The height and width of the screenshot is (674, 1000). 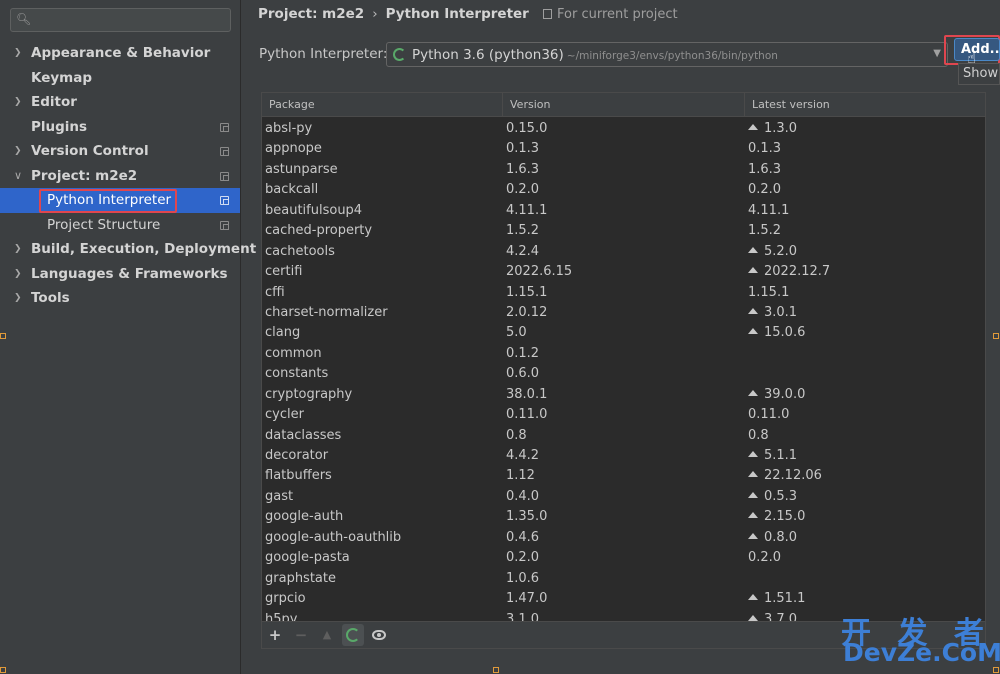 What do you see at coordinates (20, 176) in the screenshot?
I see `chevron-down-icon: ∨` at bounding box center [20, 176].